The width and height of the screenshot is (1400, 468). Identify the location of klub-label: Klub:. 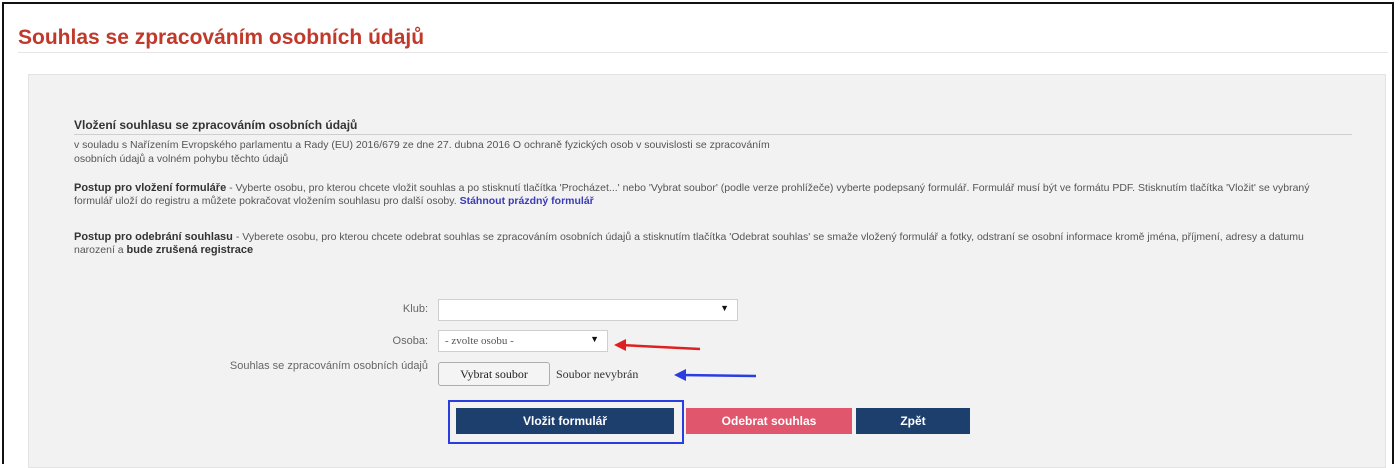
(415, 309).